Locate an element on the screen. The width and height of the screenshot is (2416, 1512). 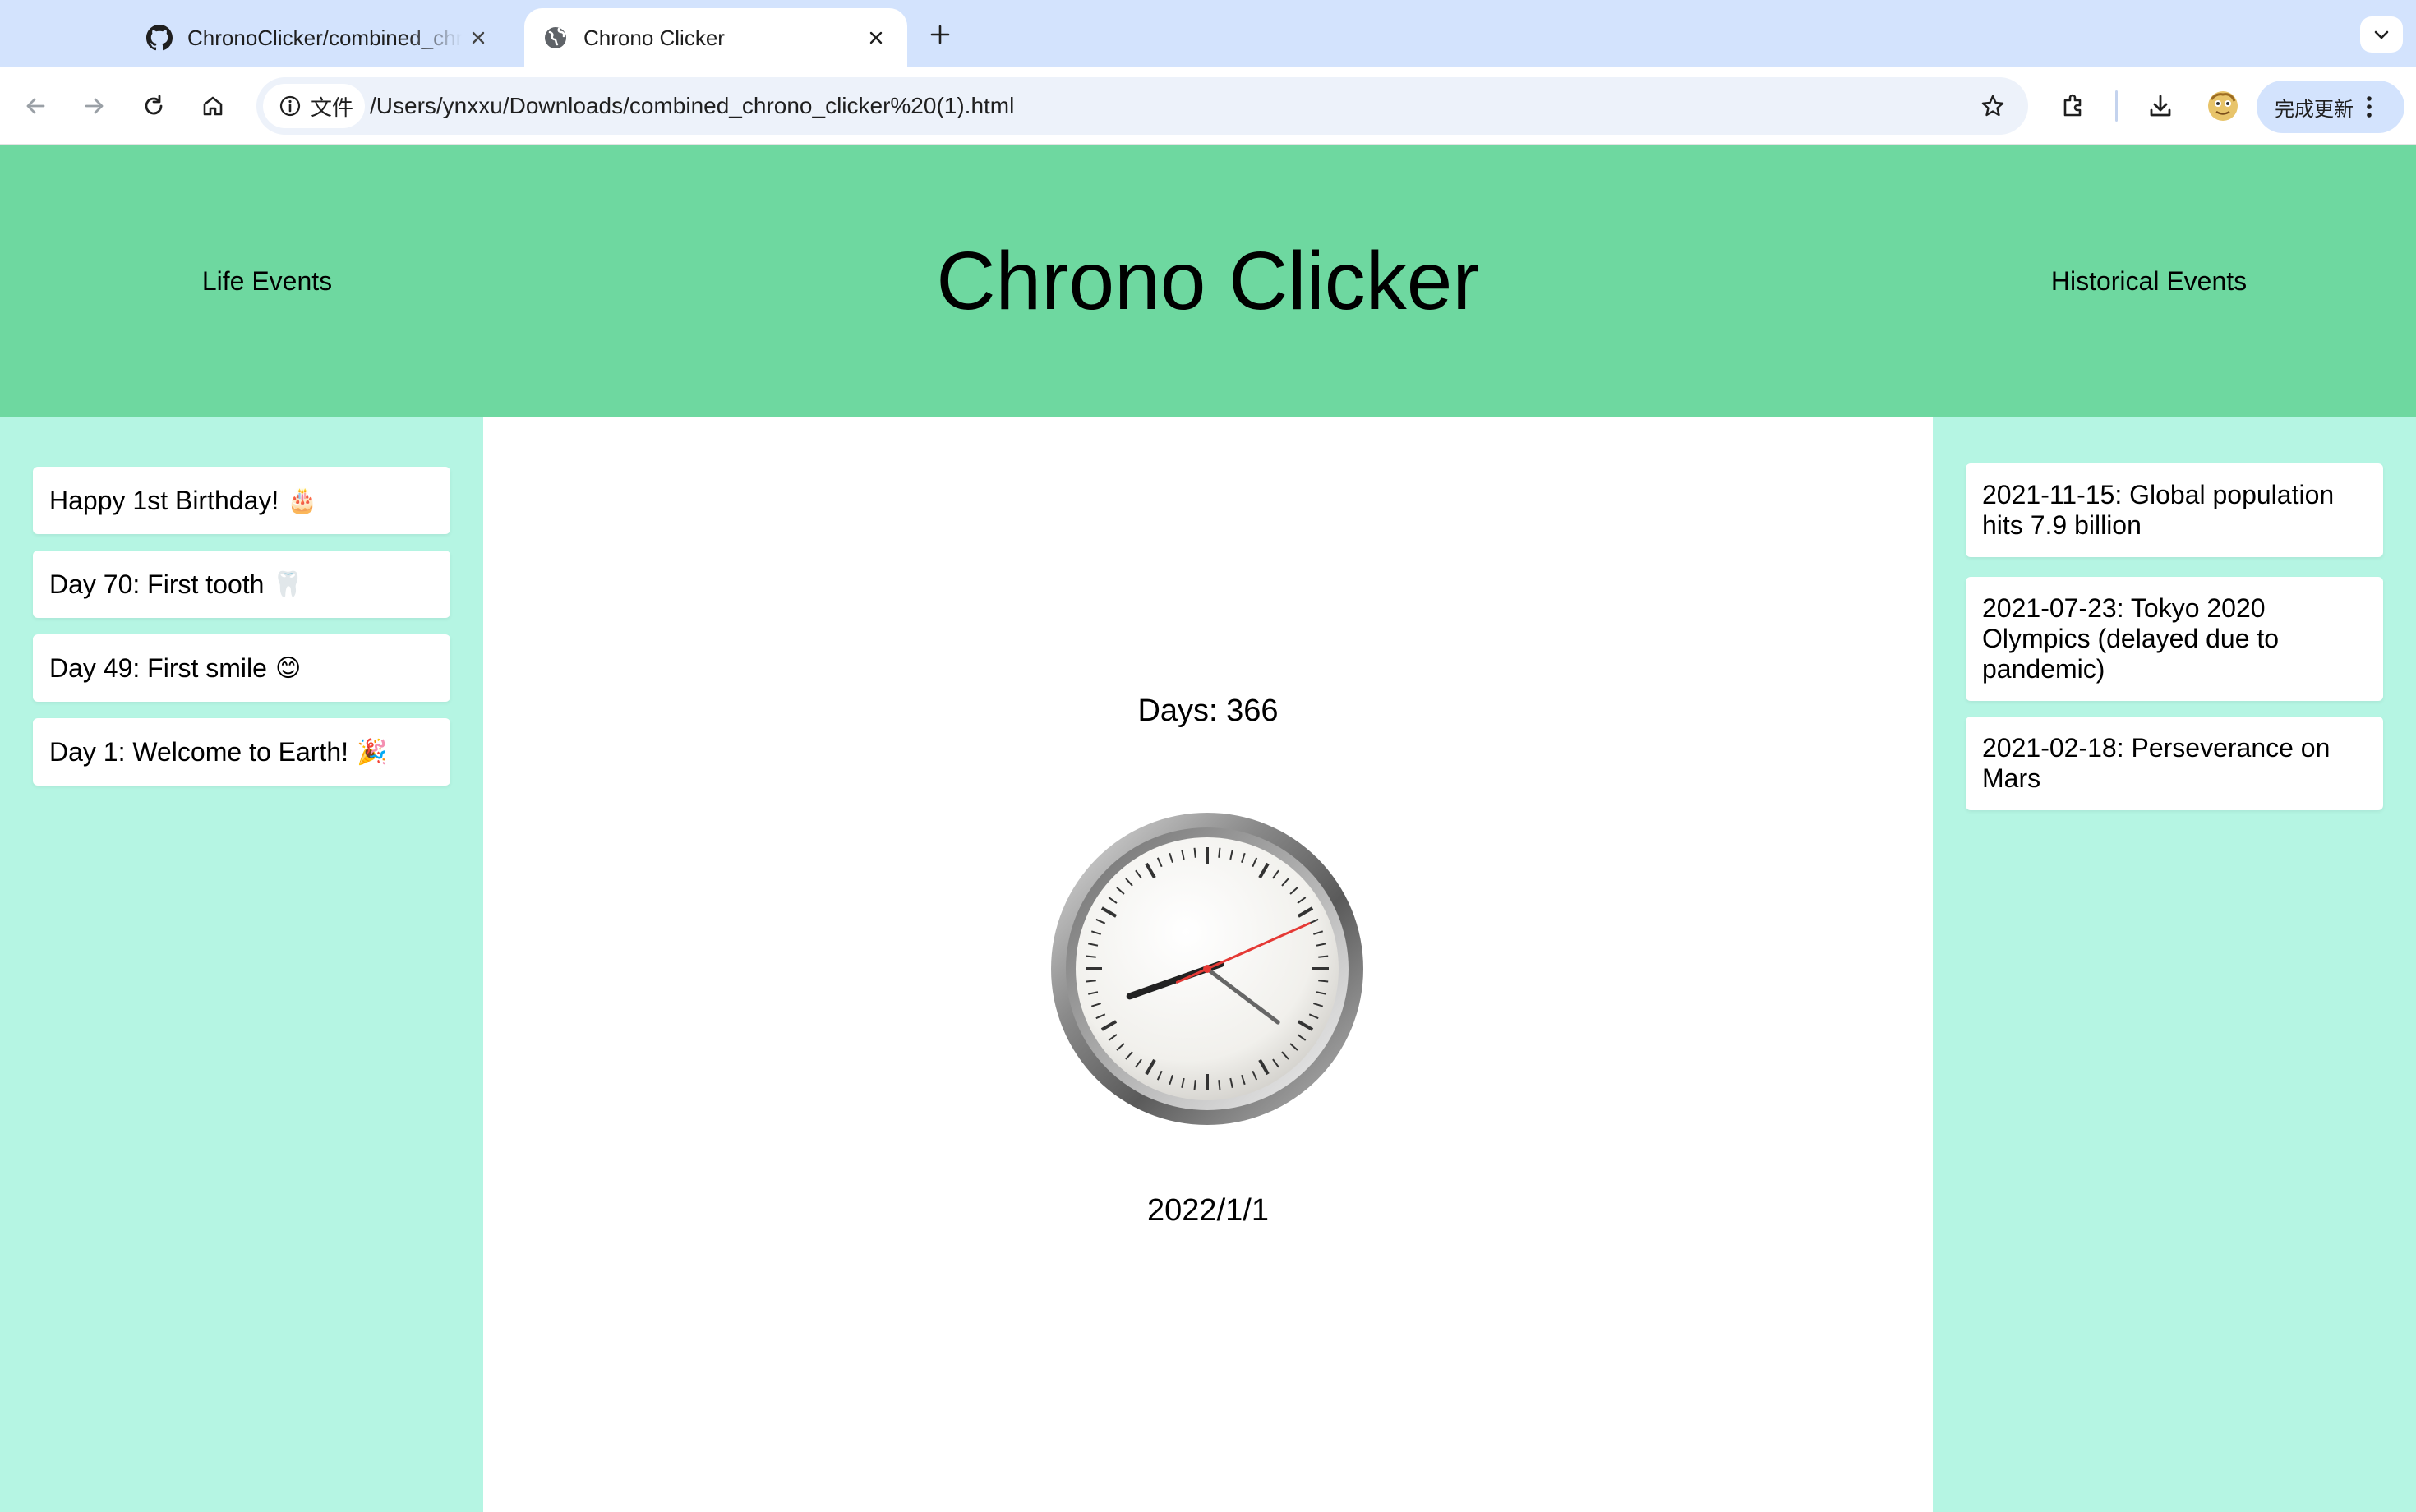
profile-avatar is located at coordinates (2223, 106).